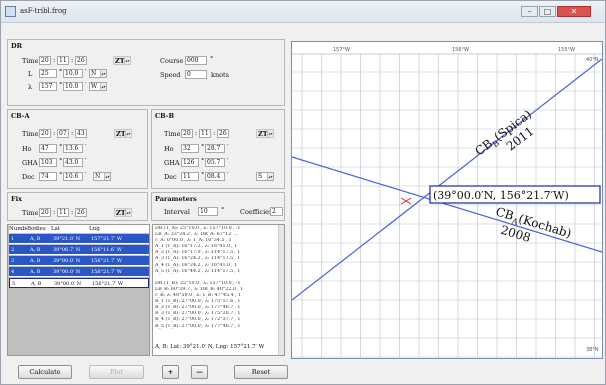  Describe the element at coordinates (81, 60) in the screenshot. I see `dr-time-second: 26` at that location.